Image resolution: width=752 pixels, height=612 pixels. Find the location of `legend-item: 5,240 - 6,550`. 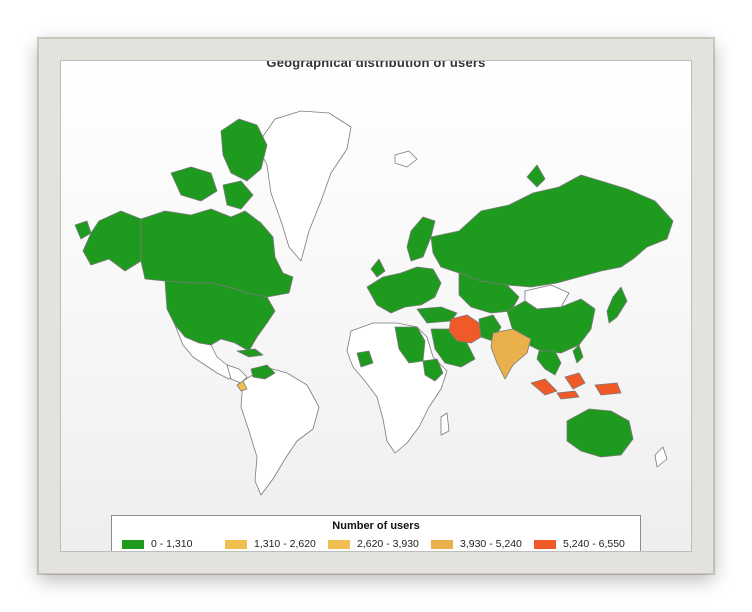

legend-item: 5,240 - 6,550 is located at coordinates (585, 544).